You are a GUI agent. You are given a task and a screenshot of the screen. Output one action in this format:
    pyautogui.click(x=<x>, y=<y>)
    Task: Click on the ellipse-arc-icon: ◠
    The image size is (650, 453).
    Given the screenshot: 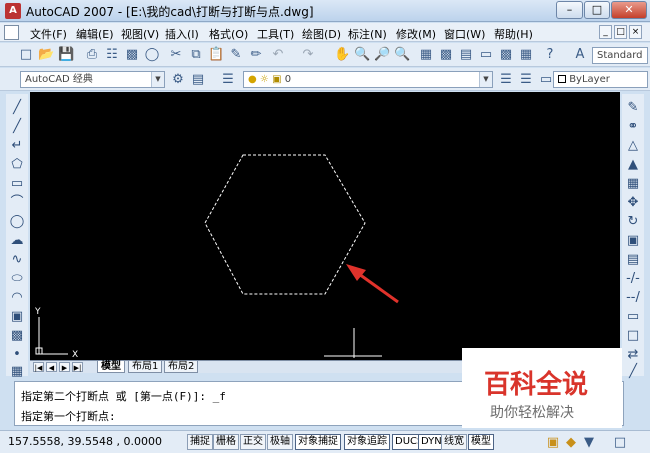 What is the action you would take?
    pyautogui.click(x=17, y=298)
    